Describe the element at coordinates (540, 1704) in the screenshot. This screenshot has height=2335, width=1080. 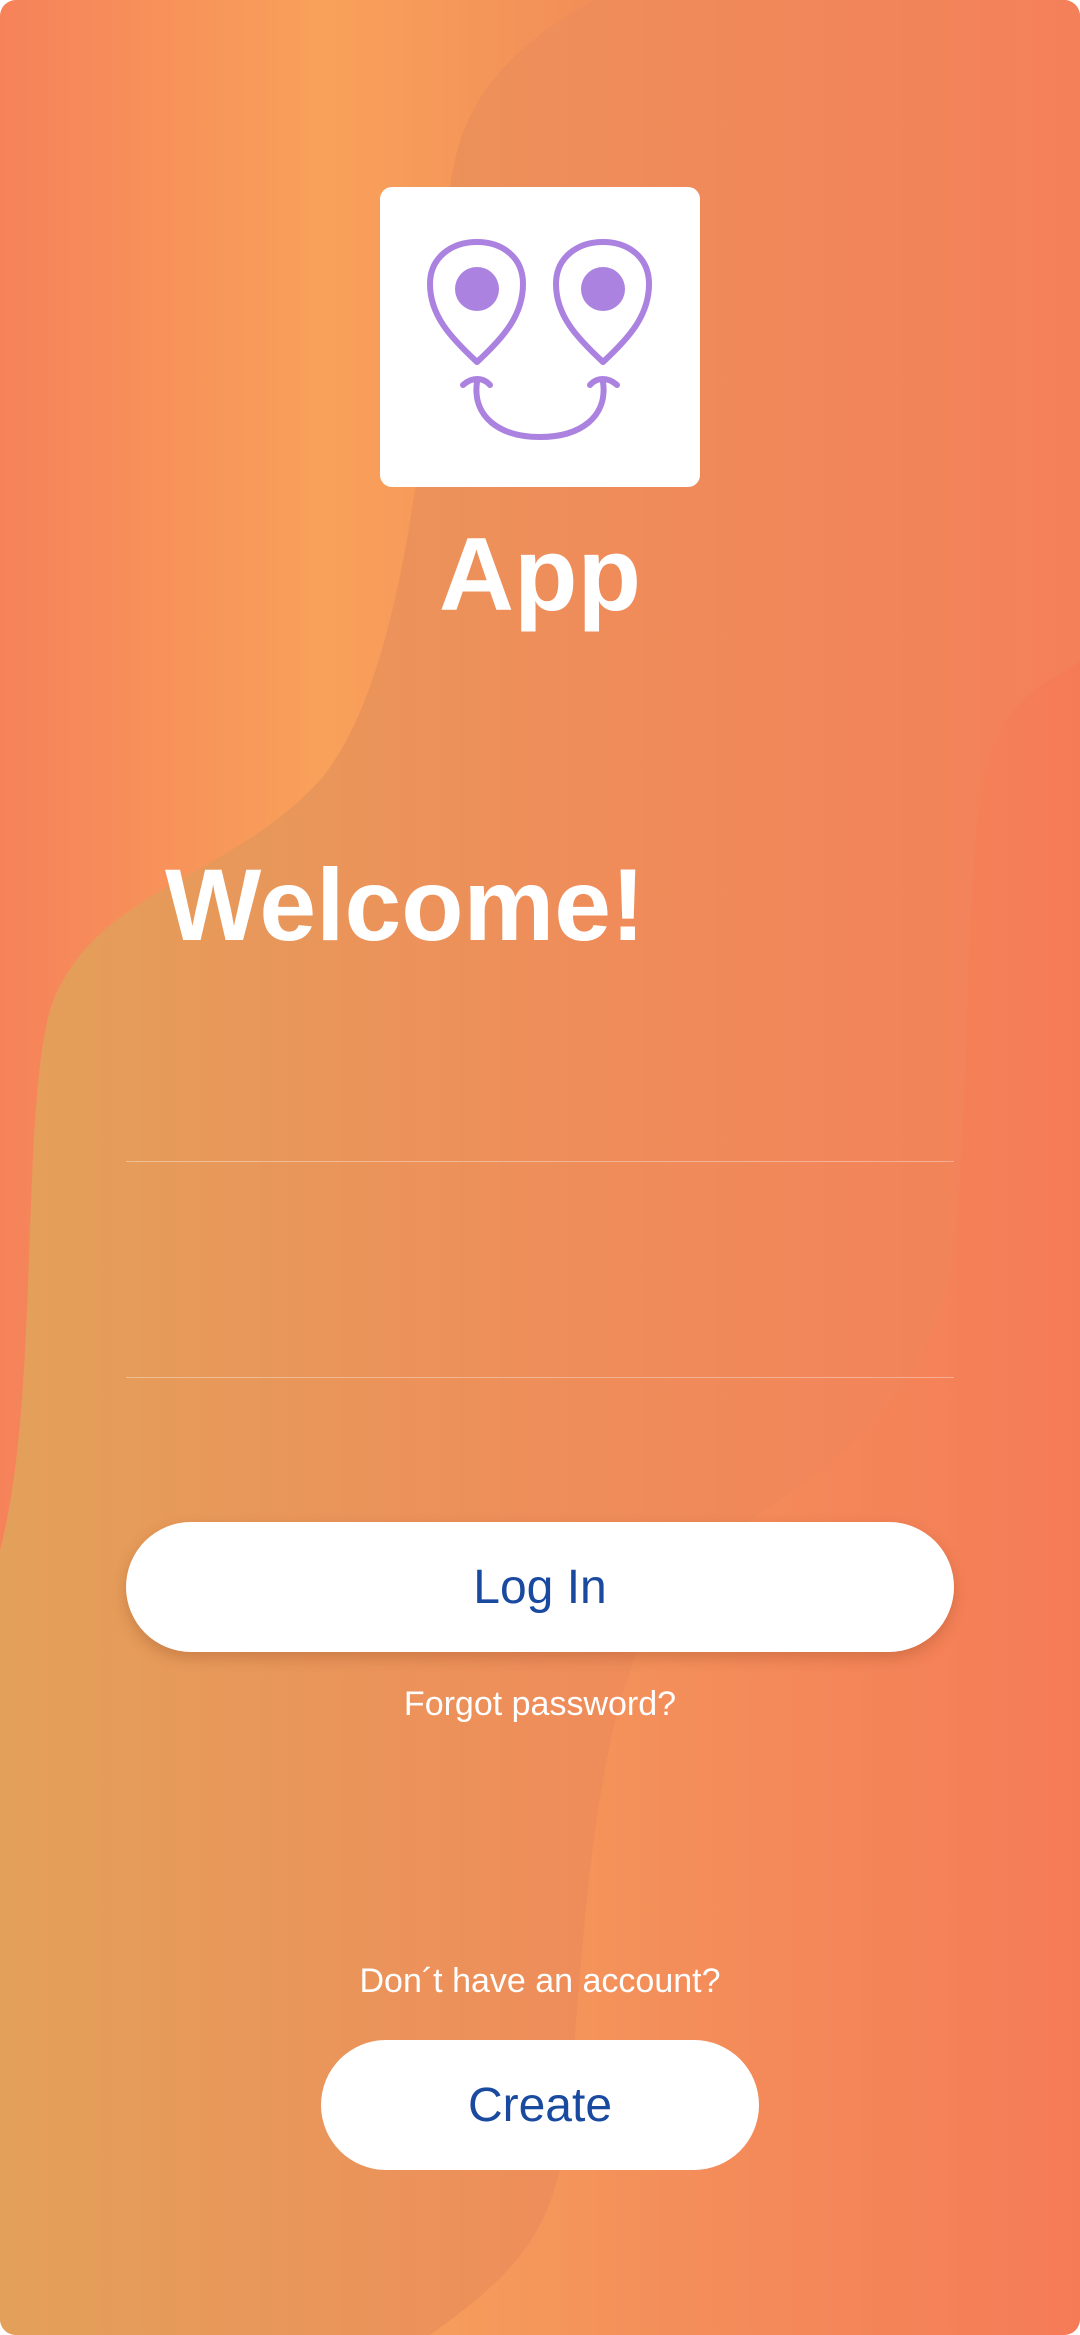
I see `forgot-password-link: Forgot password?` at that location.